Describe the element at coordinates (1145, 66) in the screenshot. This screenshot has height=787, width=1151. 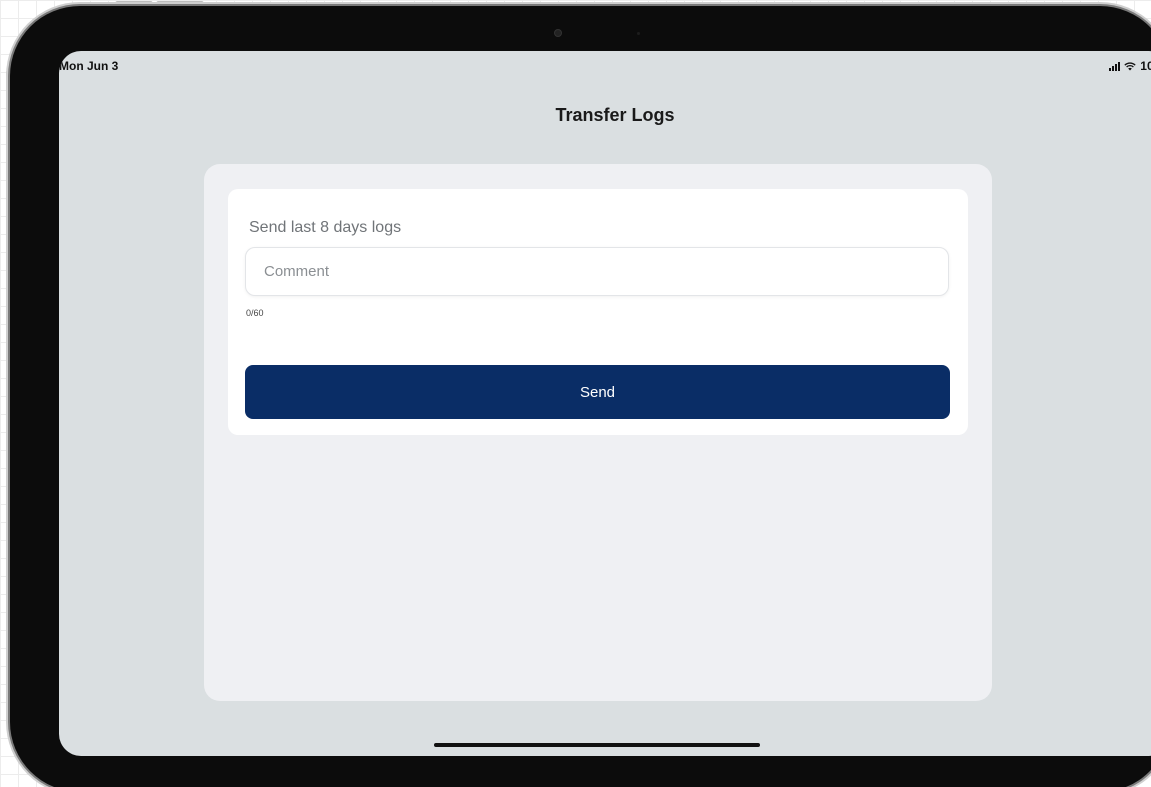
I see `battery-percentage: 100%` at that location.